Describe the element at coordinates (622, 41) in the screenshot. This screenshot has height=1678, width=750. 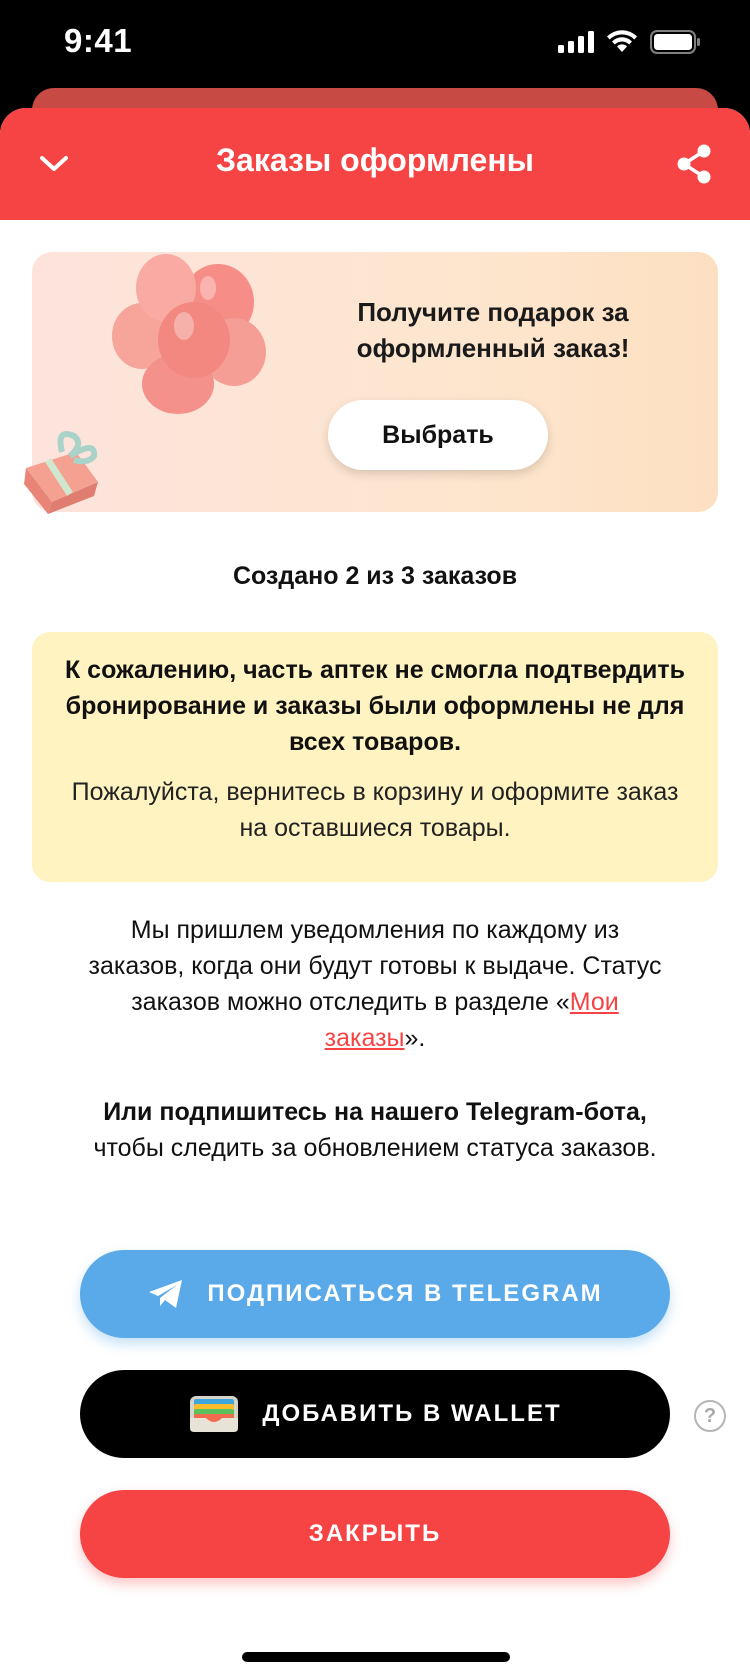
I see `wifi-icon` at that location.